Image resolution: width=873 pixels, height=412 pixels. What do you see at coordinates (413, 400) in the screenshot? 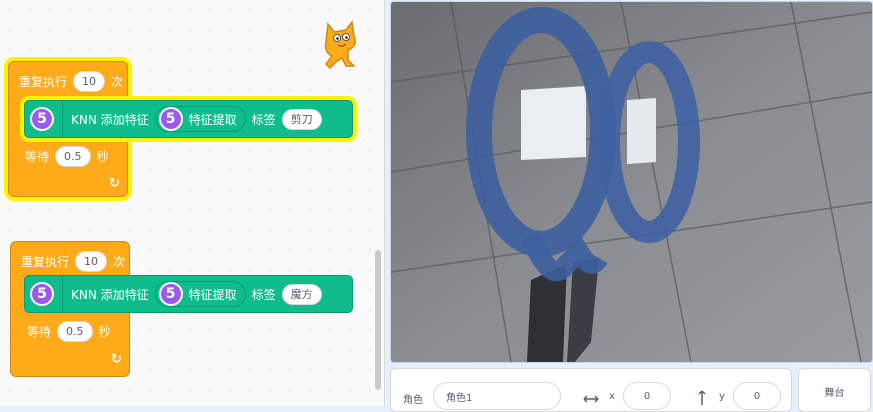
I see `sprite-name-label: 角色` at bounding box center [413, 400].